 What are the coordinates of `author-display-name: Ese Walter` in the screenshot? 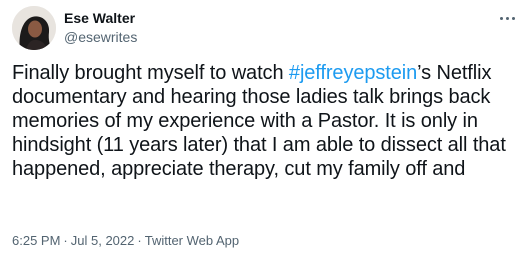 It's located at (100, 18).